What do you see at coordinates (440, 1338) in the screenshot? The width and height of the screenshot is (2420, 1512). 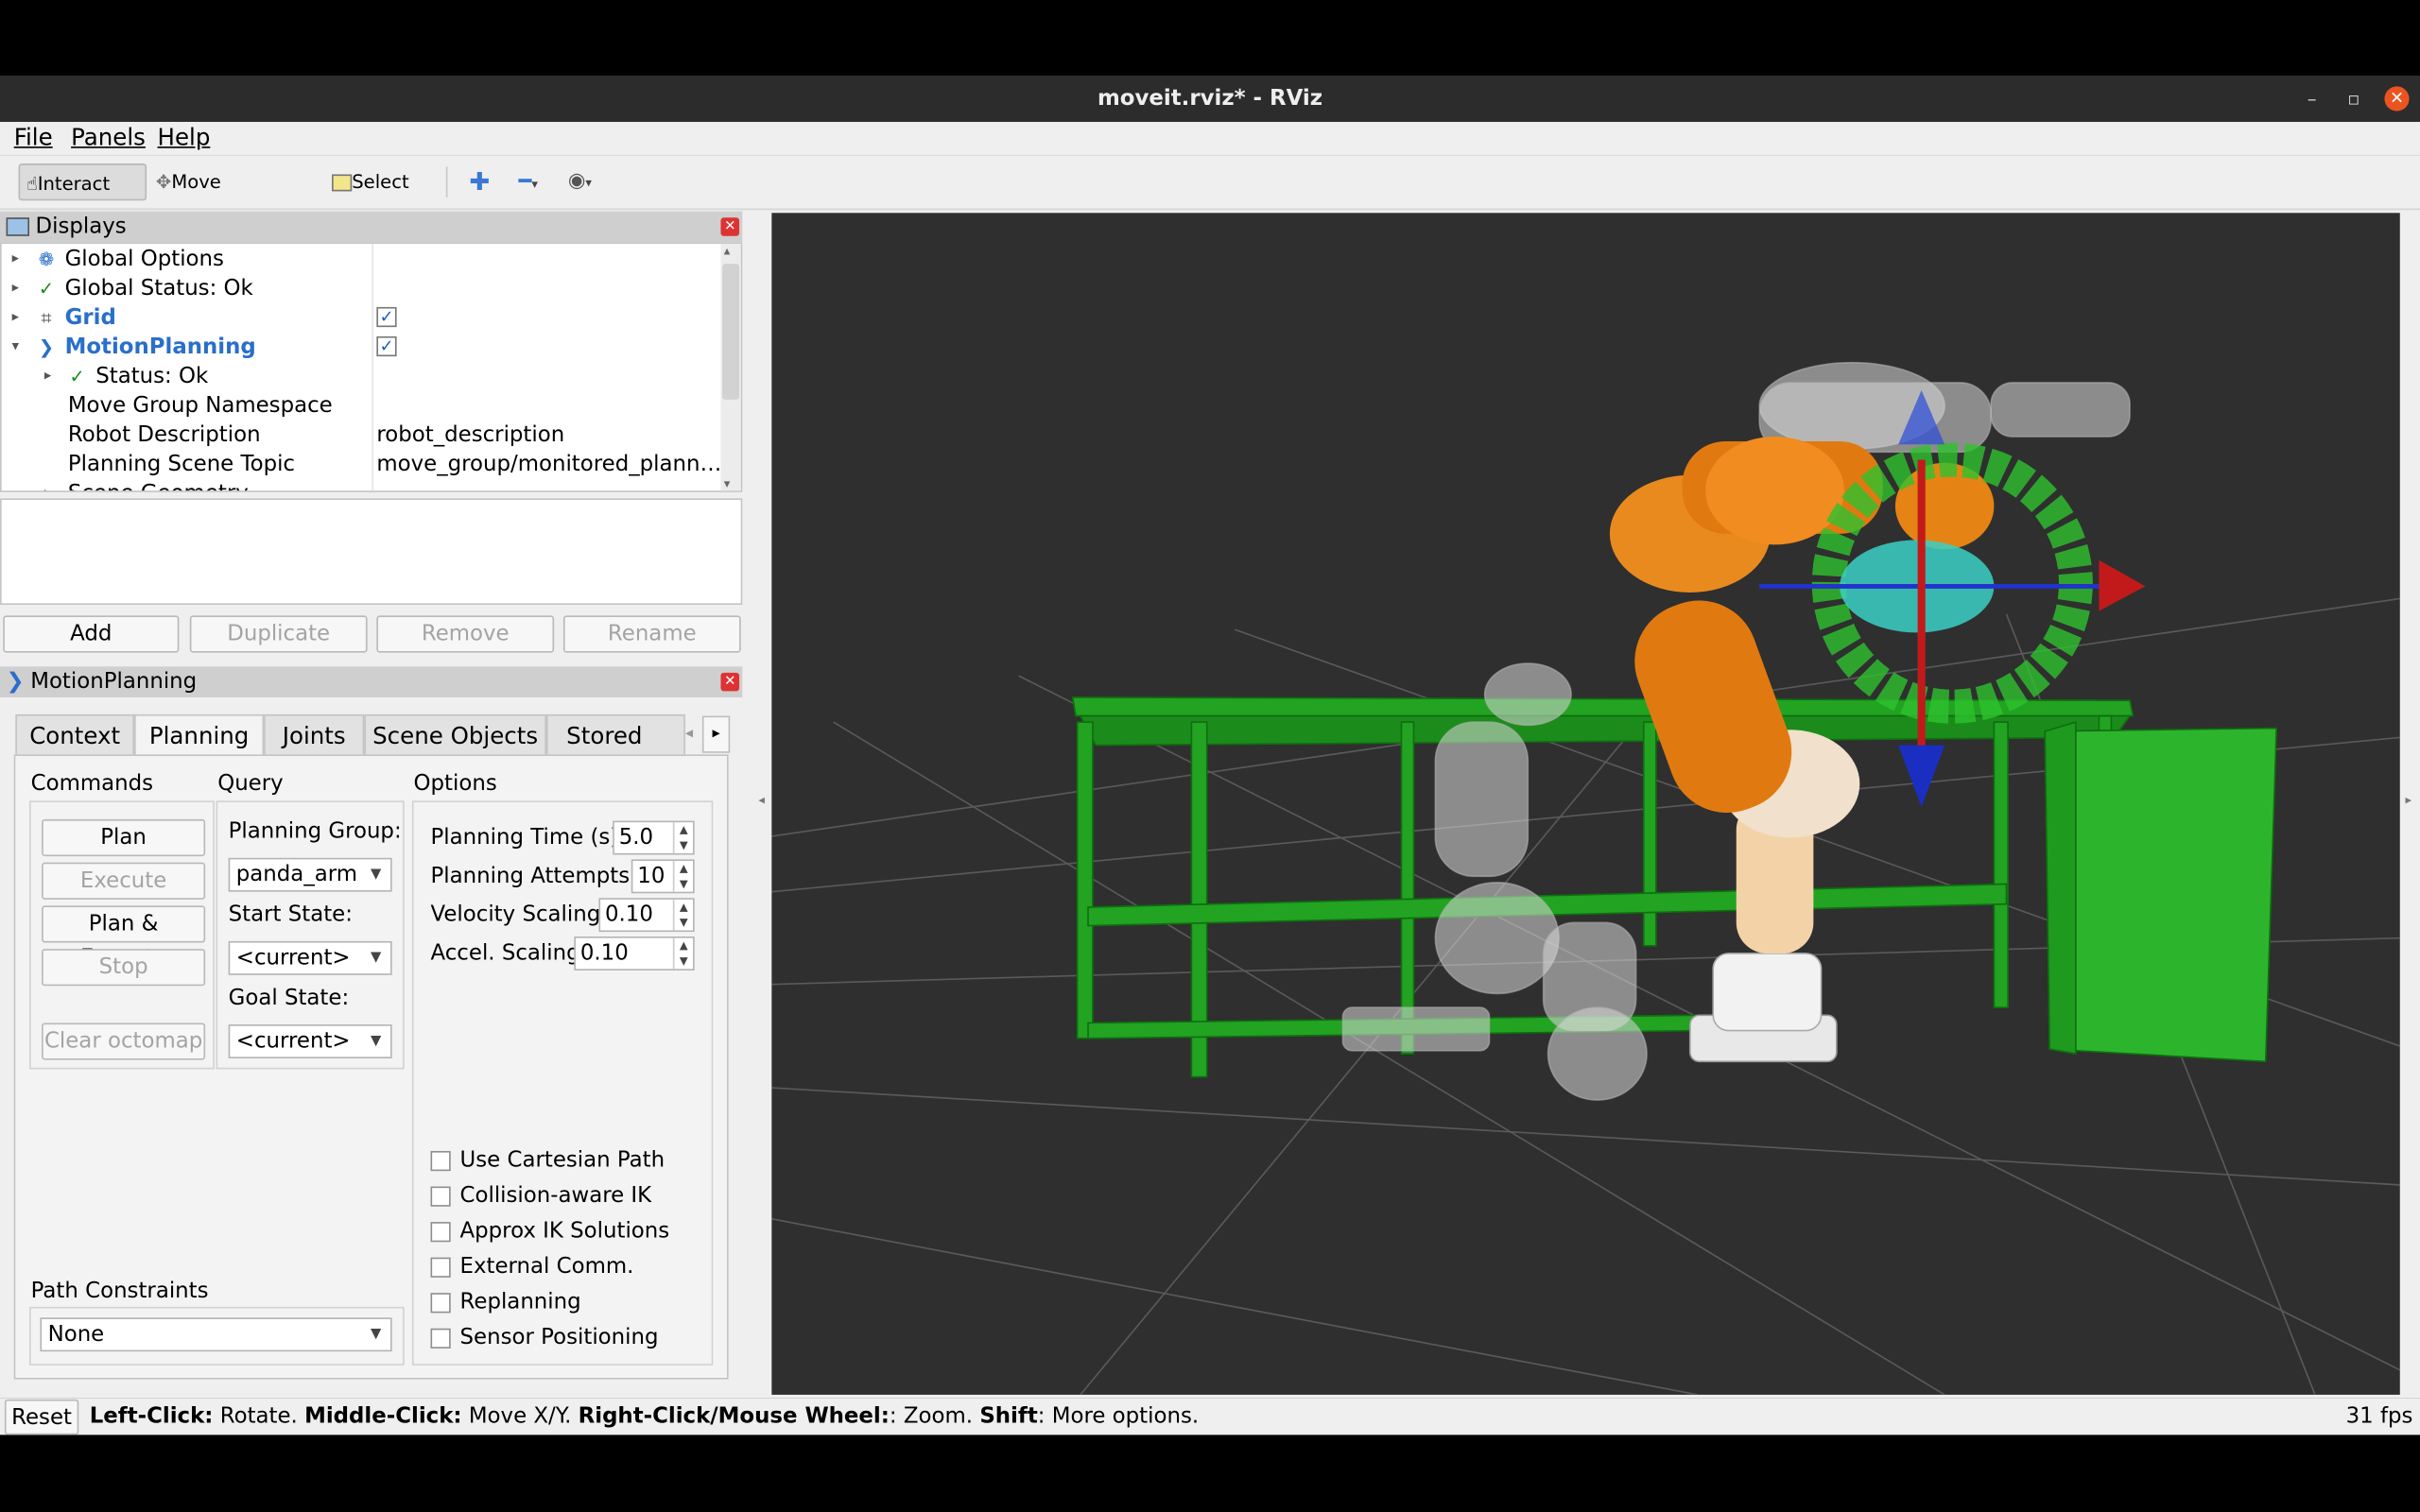 I see `sensor-positioning-checkbox` at bounding box center [440, 1338].